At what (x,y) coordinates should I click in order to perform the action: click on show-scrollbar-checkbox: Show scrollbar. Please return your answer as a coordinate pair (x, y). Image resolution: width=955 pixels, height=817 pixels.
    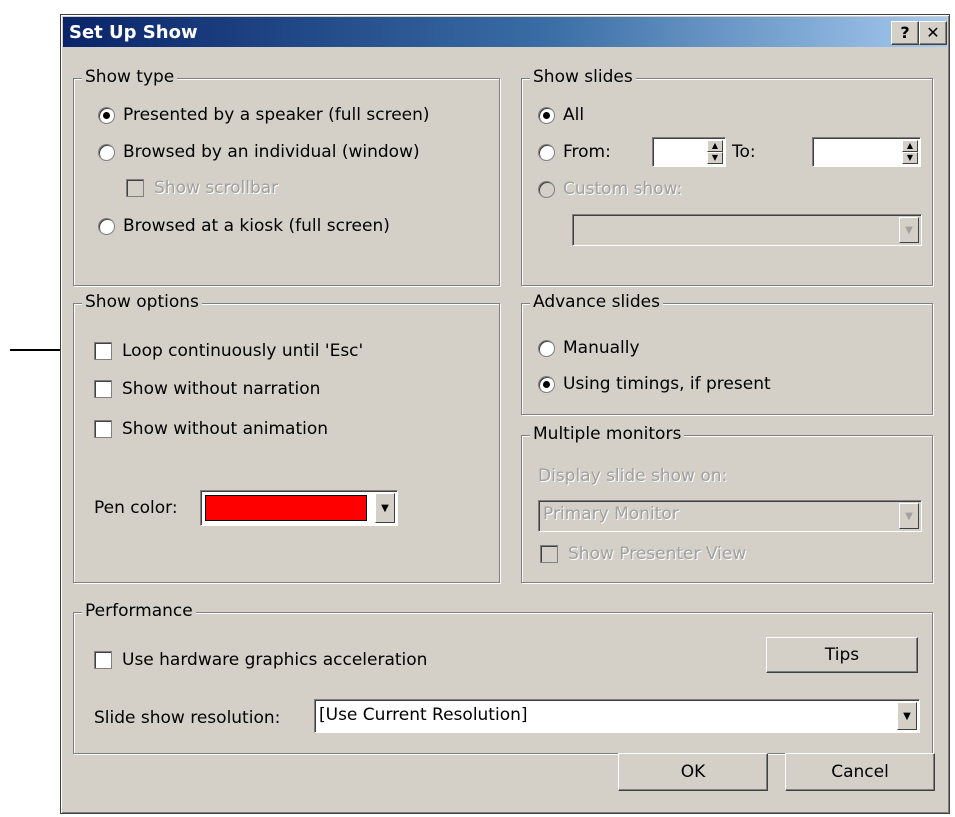
    Looking at the image, I should click on (202, 188).